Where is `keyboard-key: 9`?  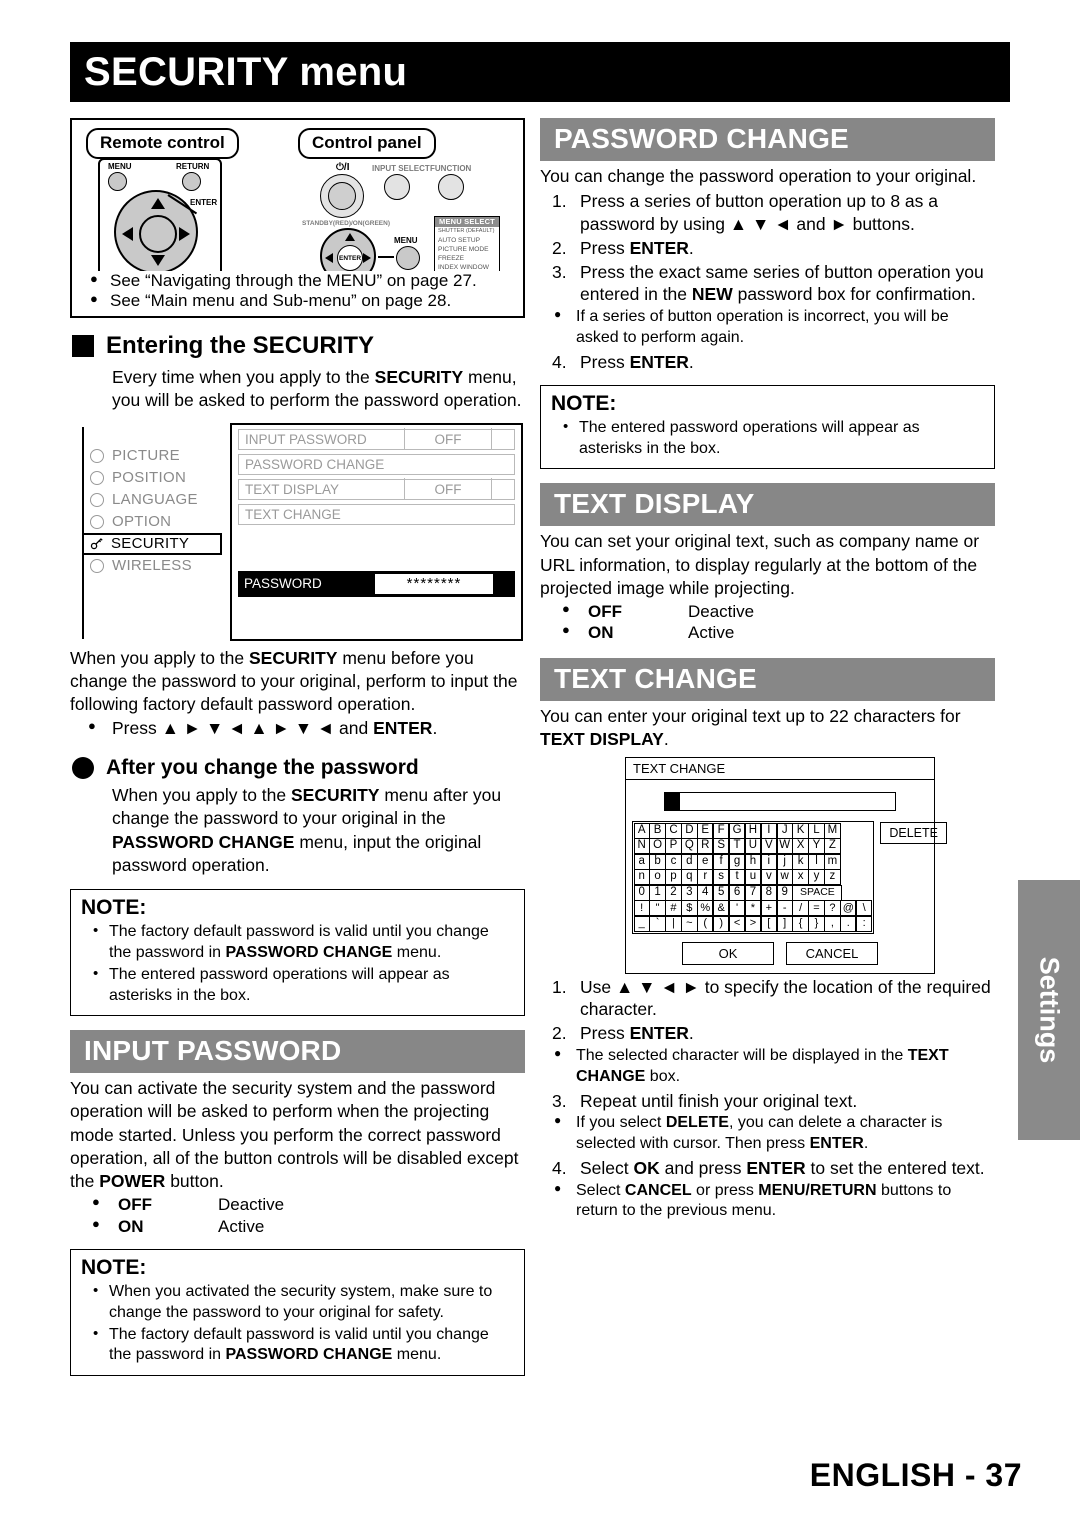 keyboard-key: 9 is located at coordinates (784, 892).